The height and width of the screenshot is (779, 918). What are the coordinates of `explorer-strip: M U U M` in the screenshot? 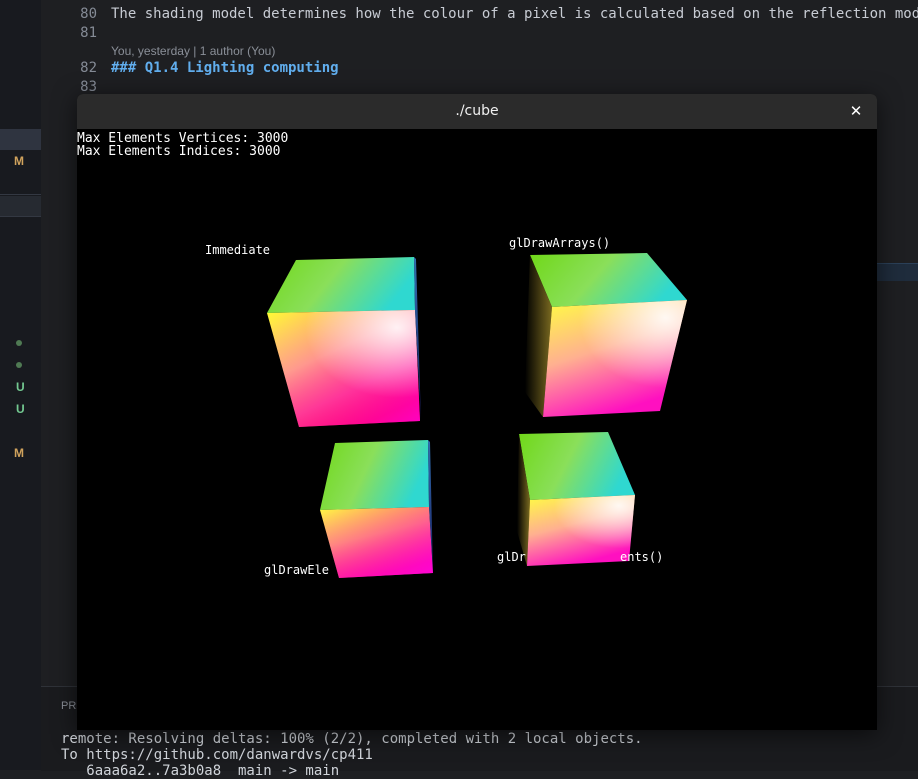 It's located at (20, 385).